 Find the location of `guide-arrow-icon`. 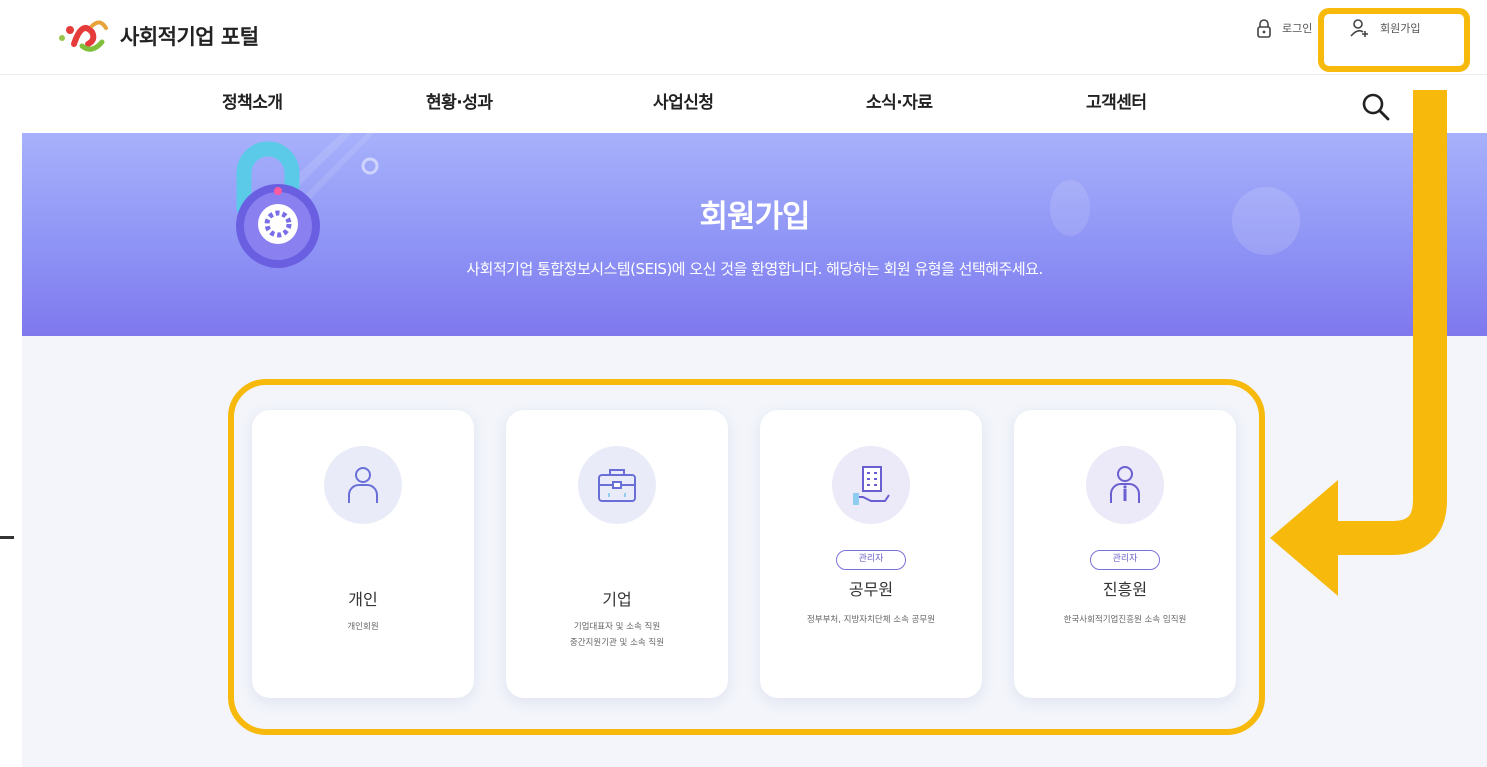

guide-arrow-icon is located at coordinates (1358, 343).